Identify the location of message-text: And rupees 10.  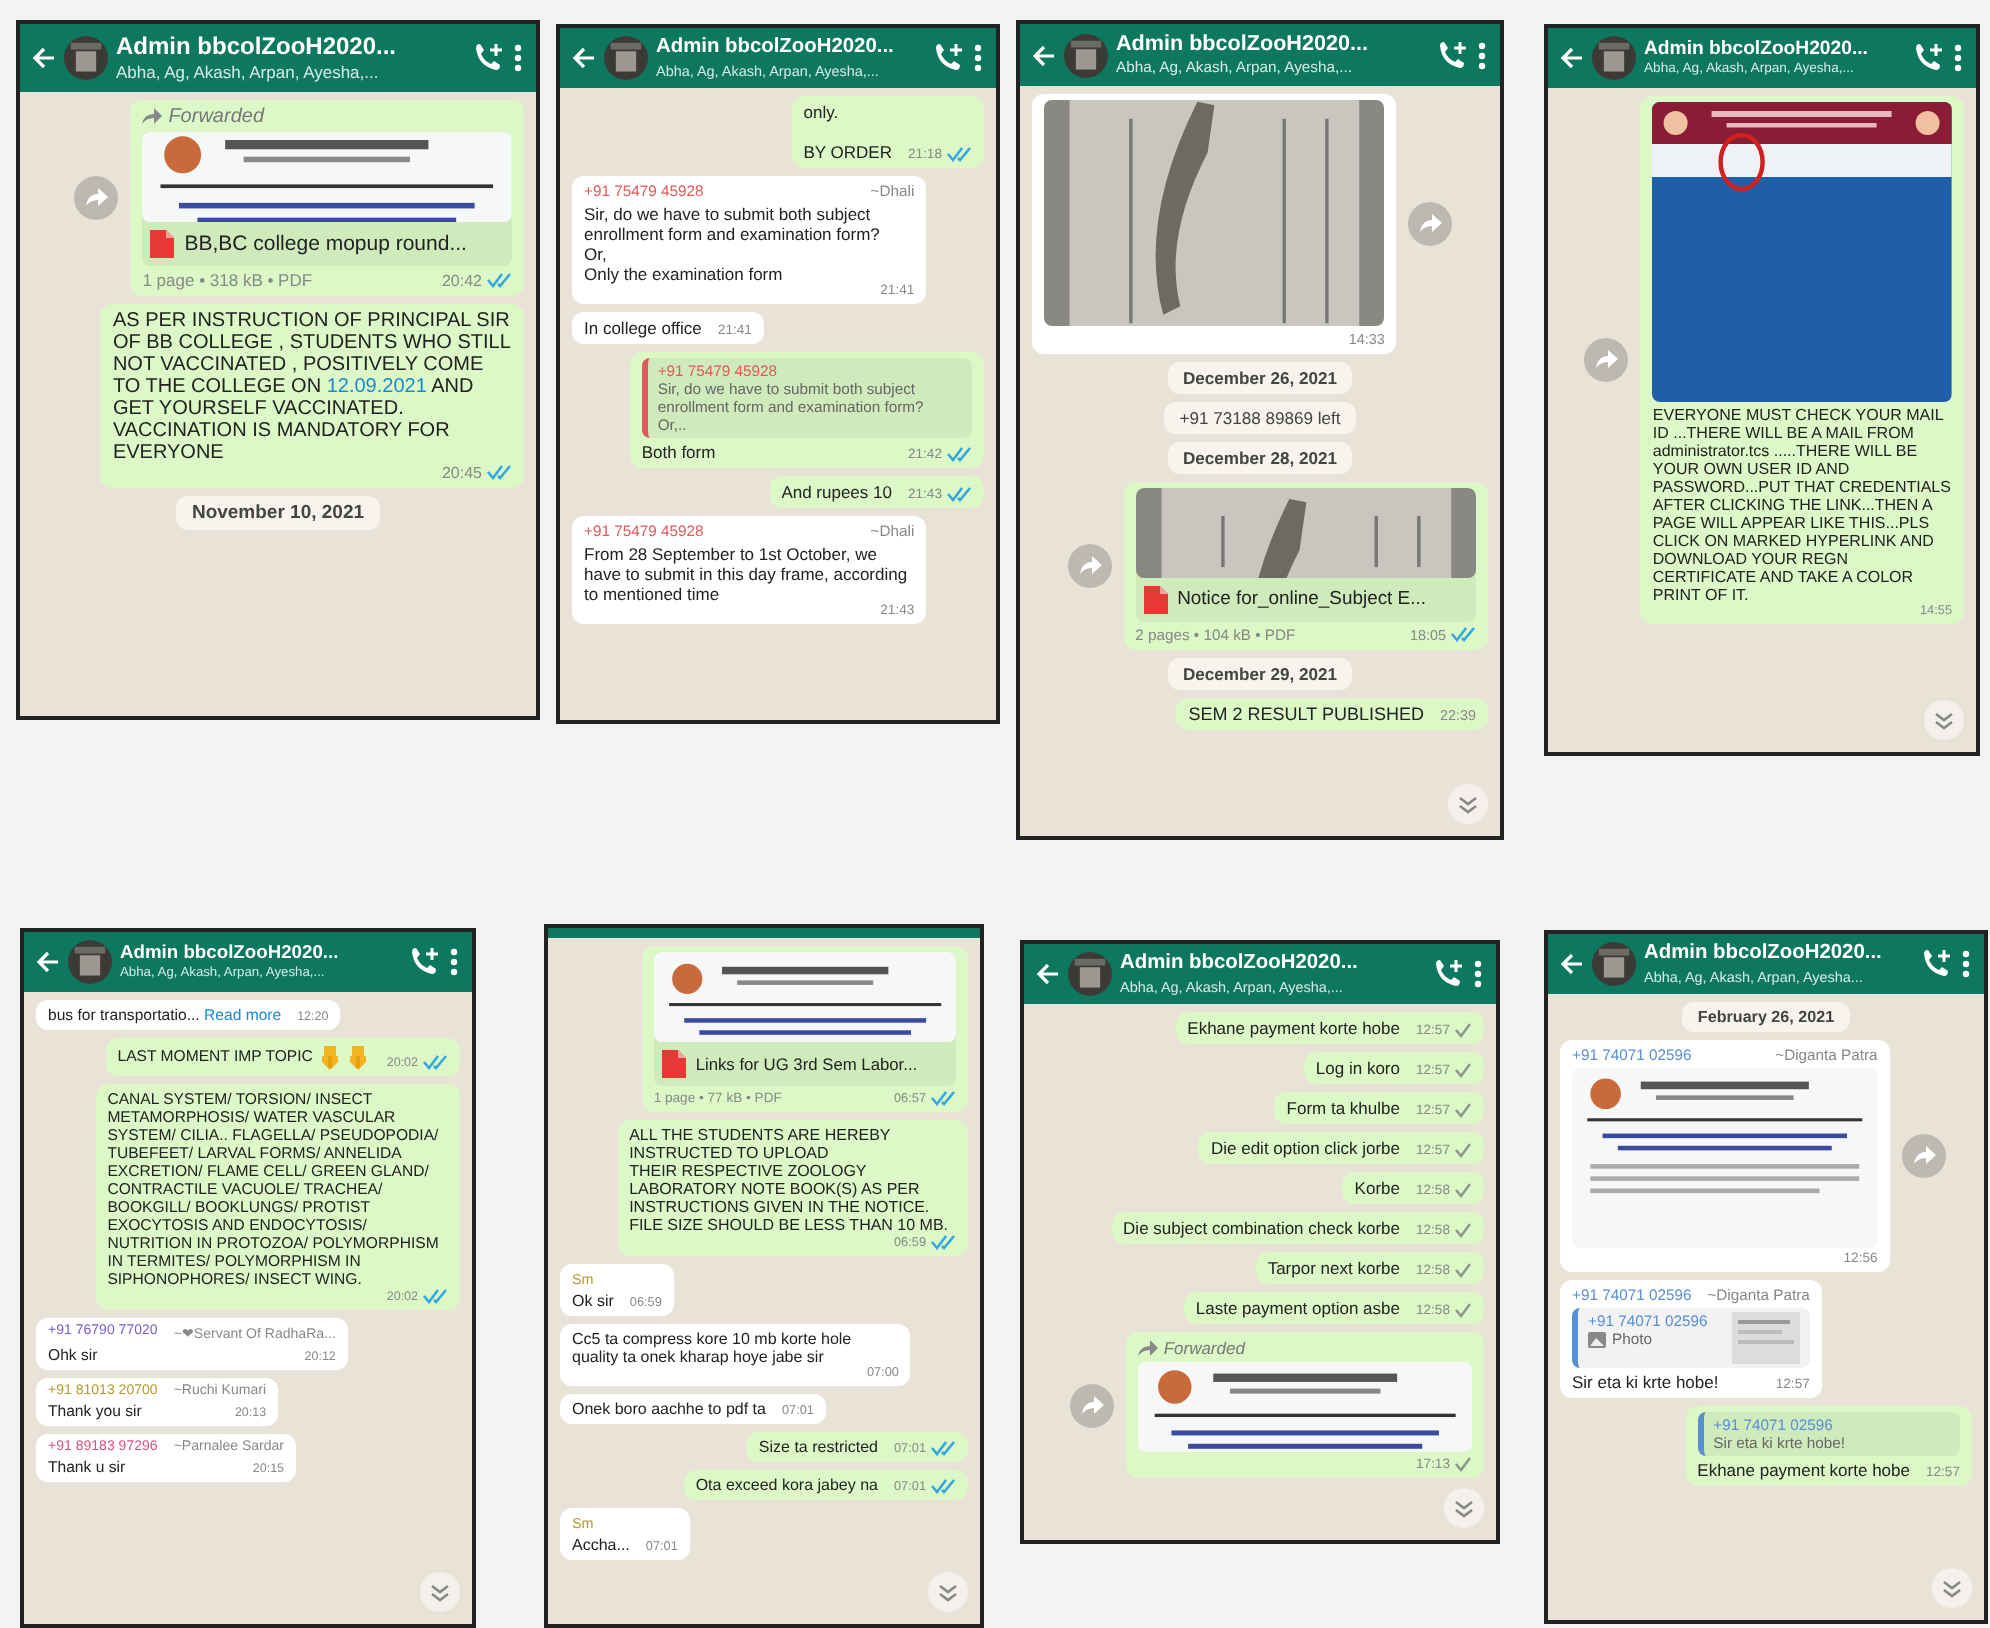
(836, 492).